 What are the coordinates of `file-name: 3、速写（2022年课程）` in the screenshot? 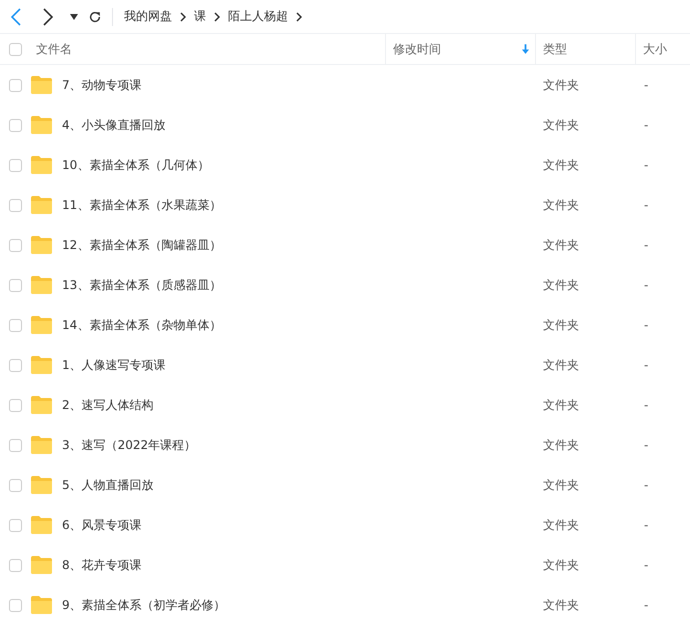 It's located at (129, 445).